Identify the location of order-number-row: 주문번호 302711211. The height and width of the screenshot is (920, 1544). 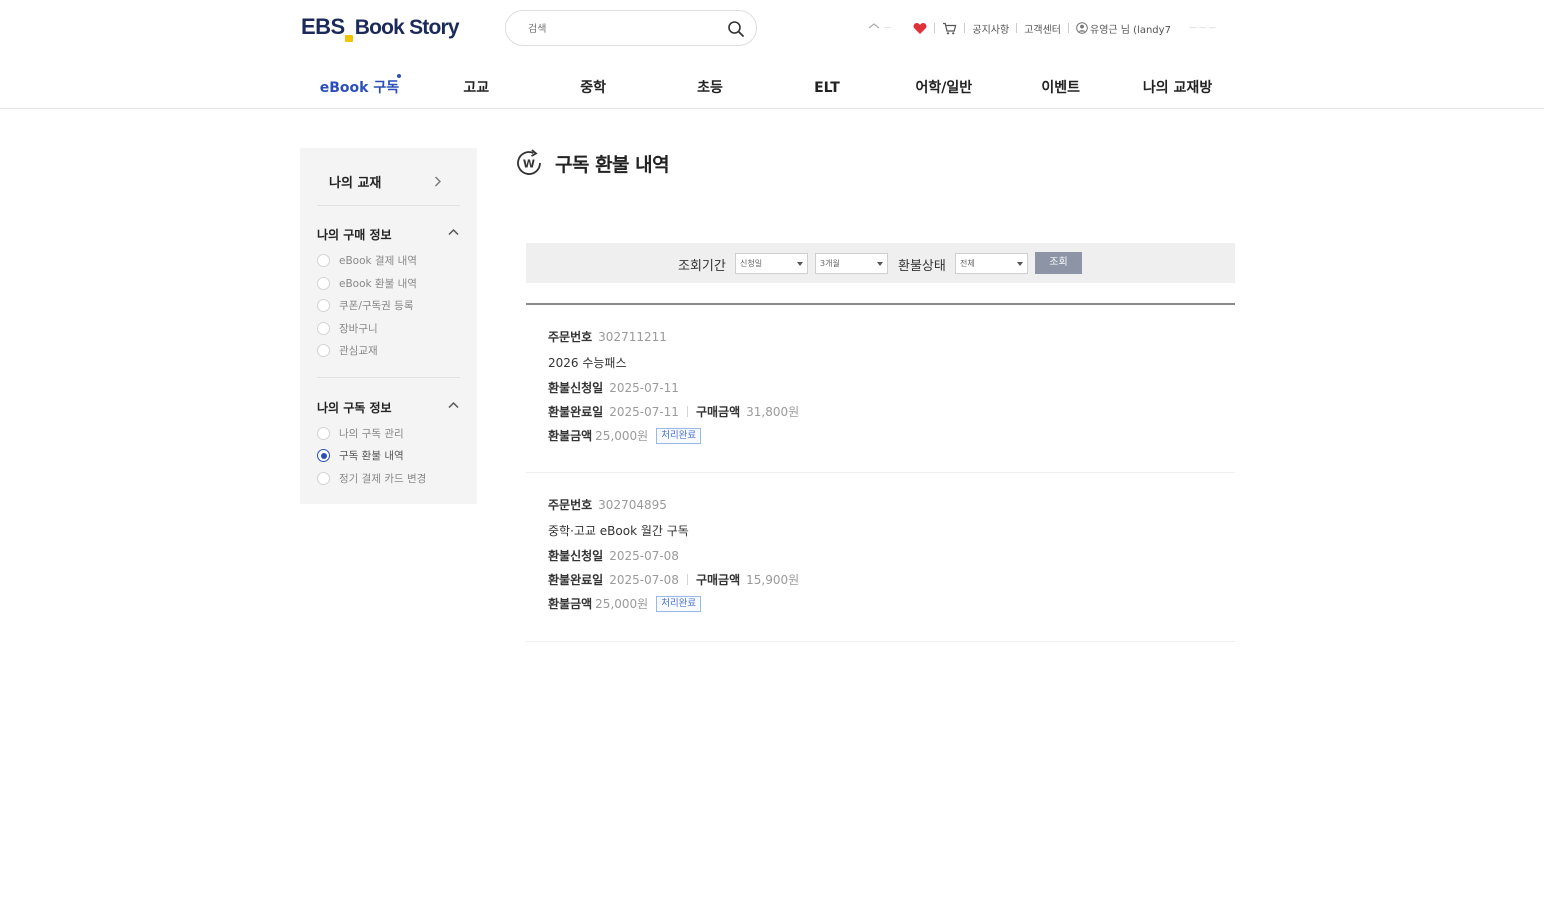
(607, 337).